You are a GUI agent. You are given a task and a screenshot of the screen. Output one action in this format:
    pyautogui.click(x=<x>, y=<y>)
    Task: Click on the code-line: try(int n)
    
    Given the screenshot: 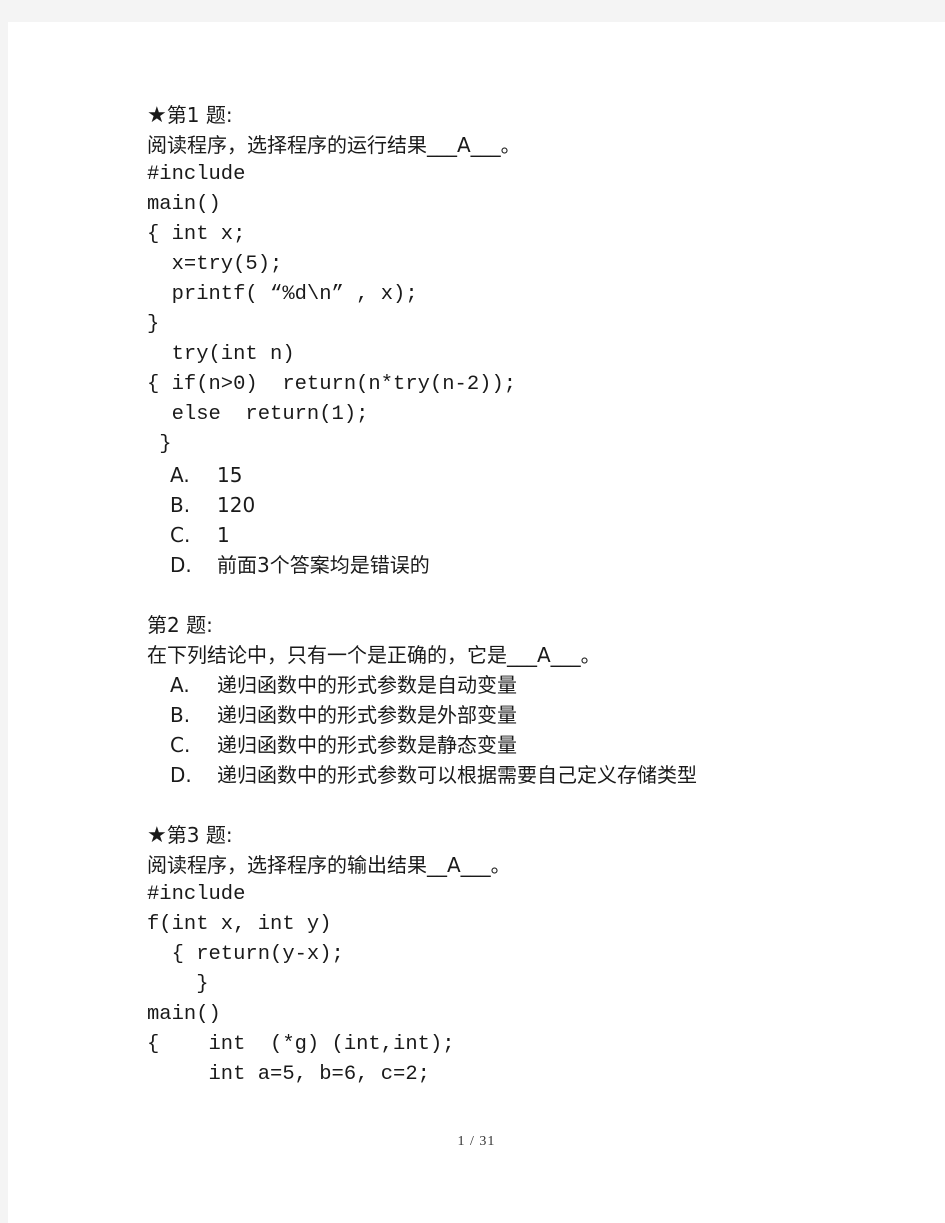 What is the action you would take?
    pyautogui.click(x=221, y=354)
    